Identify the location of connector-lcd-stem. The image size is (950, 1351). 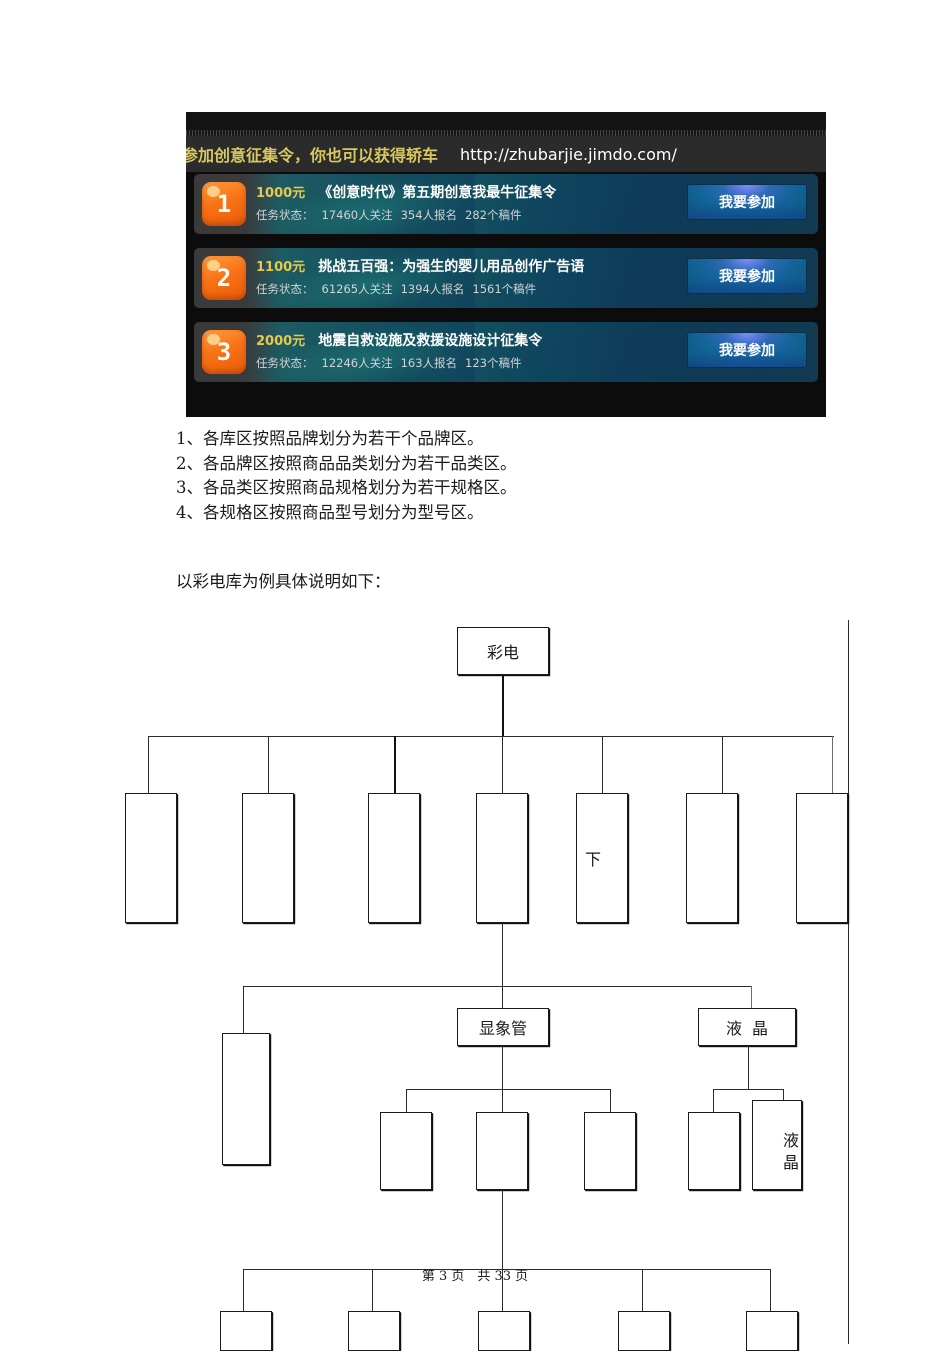
(748, 1067).